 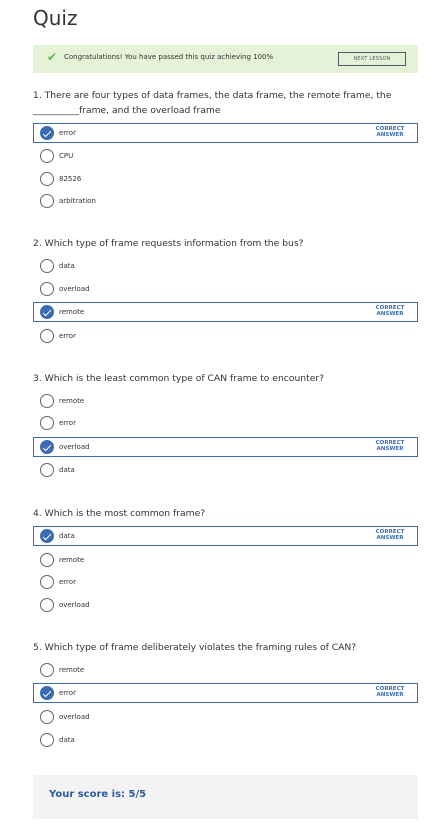 I want to click on q1-option-2: CPU, so click(x=225, y=156).